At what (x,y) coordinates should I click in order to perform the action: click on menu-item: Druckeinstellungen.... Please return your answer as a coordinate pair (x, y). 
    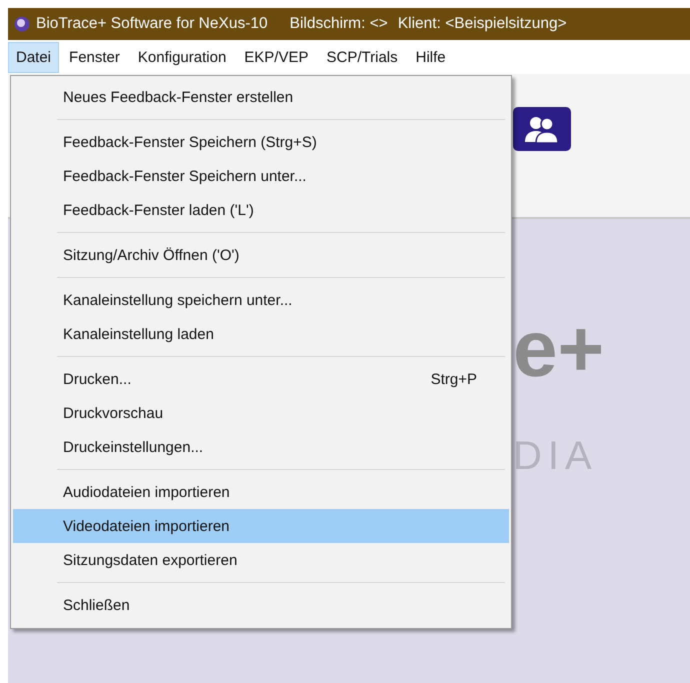
    Looking at the image, I should click on (261, 447).